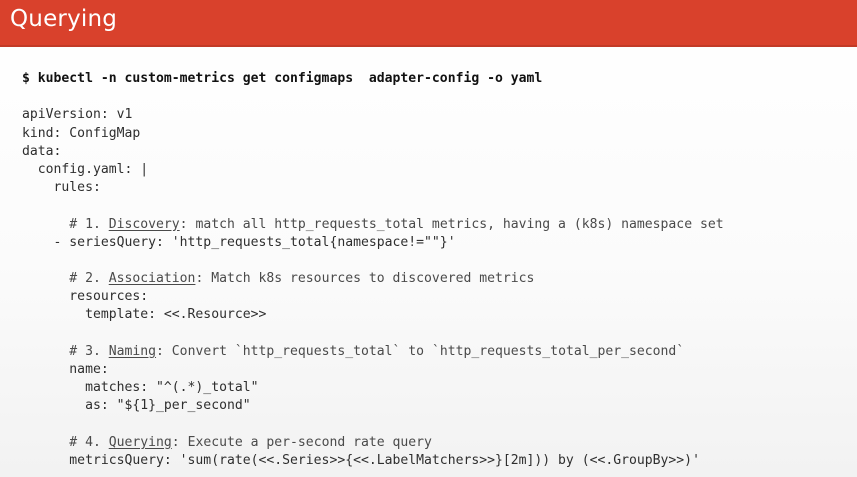  I want to click on slide-header: Querying, so click(428, 23).